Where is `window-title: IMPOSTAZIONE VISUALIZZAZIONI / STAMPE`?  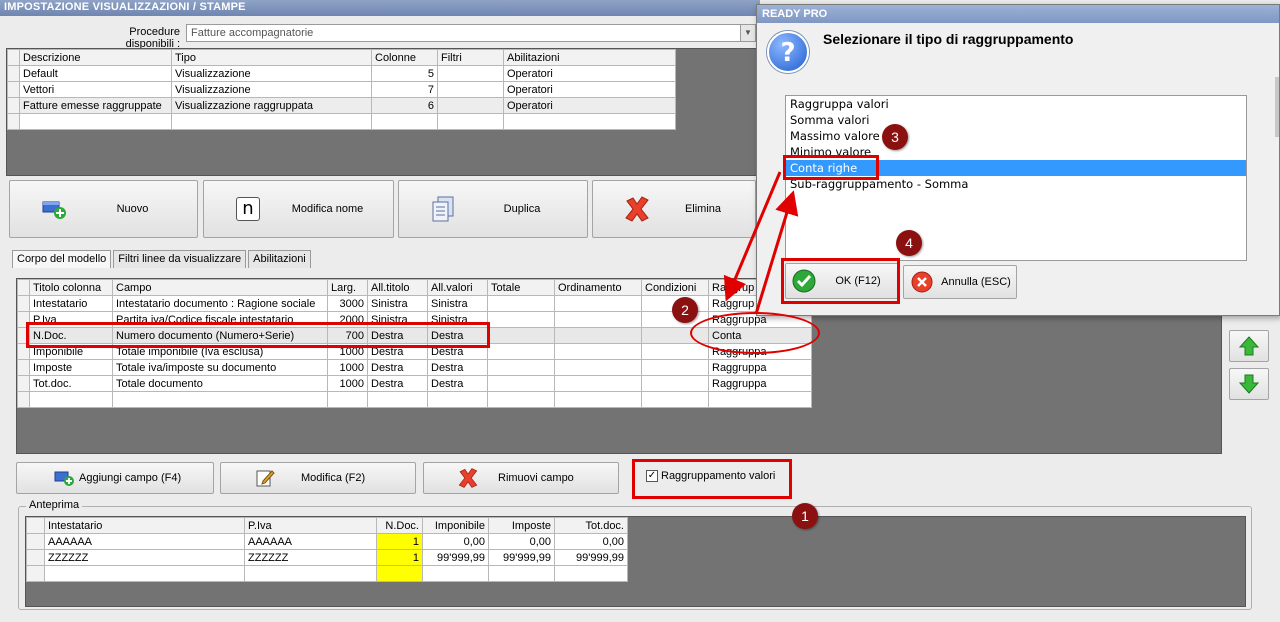
window-title: IMPOSTAZIONE VISUALIZZAZIONI / STAMPE is located at coordinates (380, 8).